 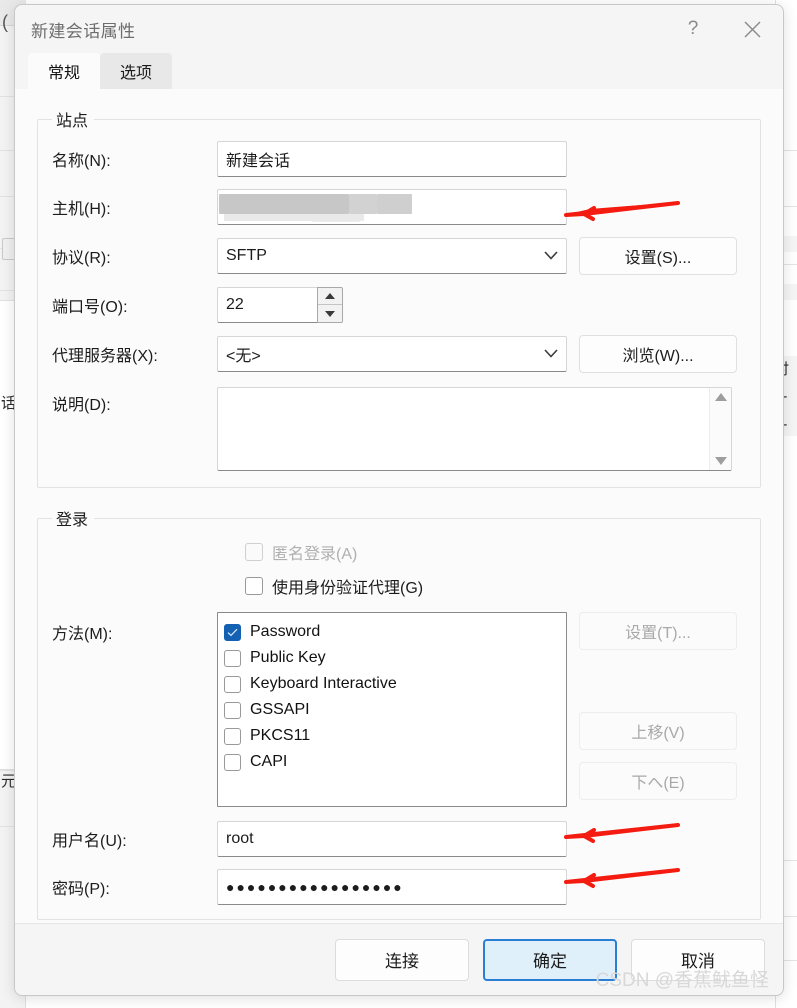 I want to click on method-item-label: GSSAPI, so click(x=280, y=709).